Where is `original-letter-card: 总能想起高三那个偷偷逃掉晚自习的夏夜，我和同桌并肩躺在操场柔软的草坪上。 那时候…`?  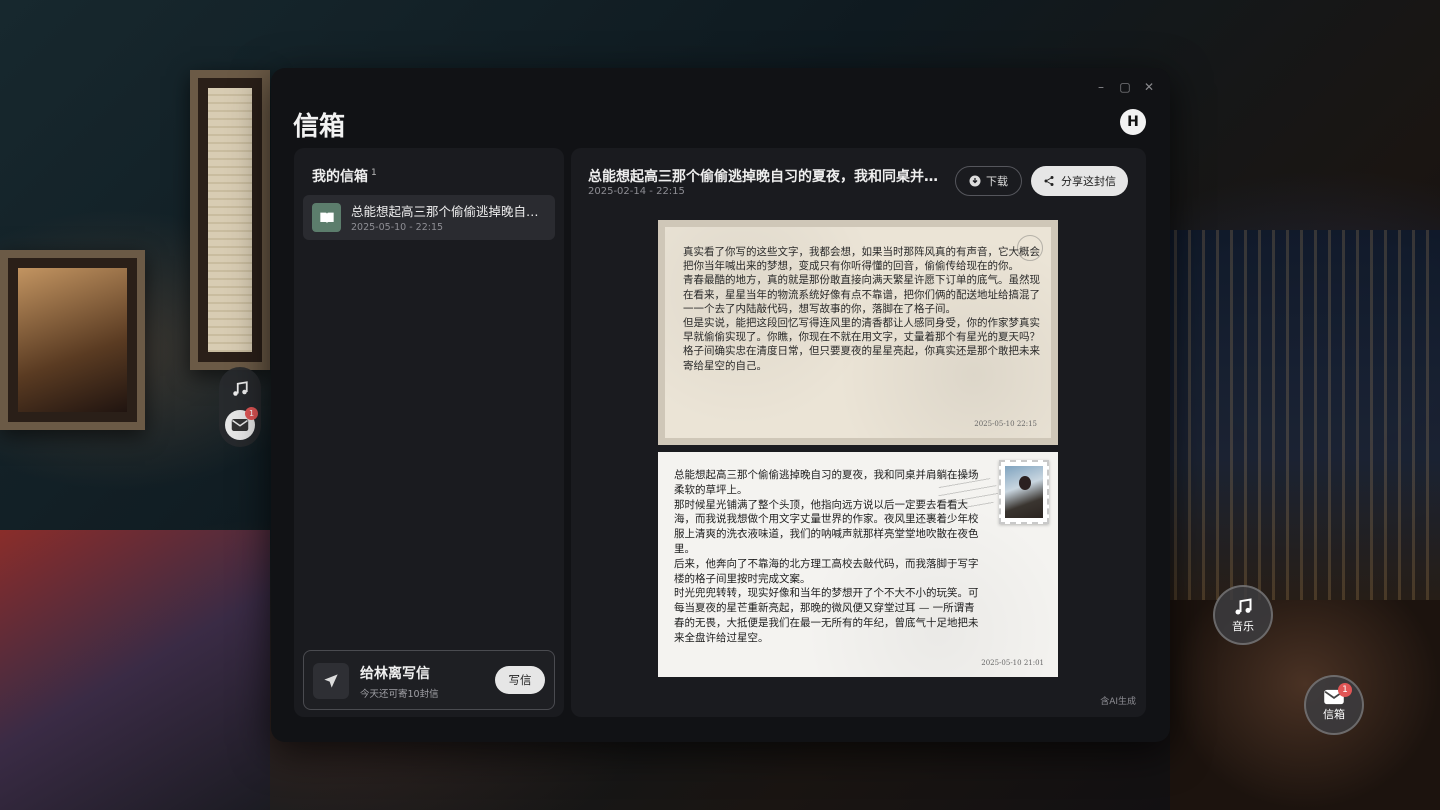
original-letter-card: 总能想起高三那个偷偷逃掉晚自习的夏夜，我和同桌并肩躺在操场柔软的草坪上。 那时候… is located at coordinates (858, 564).